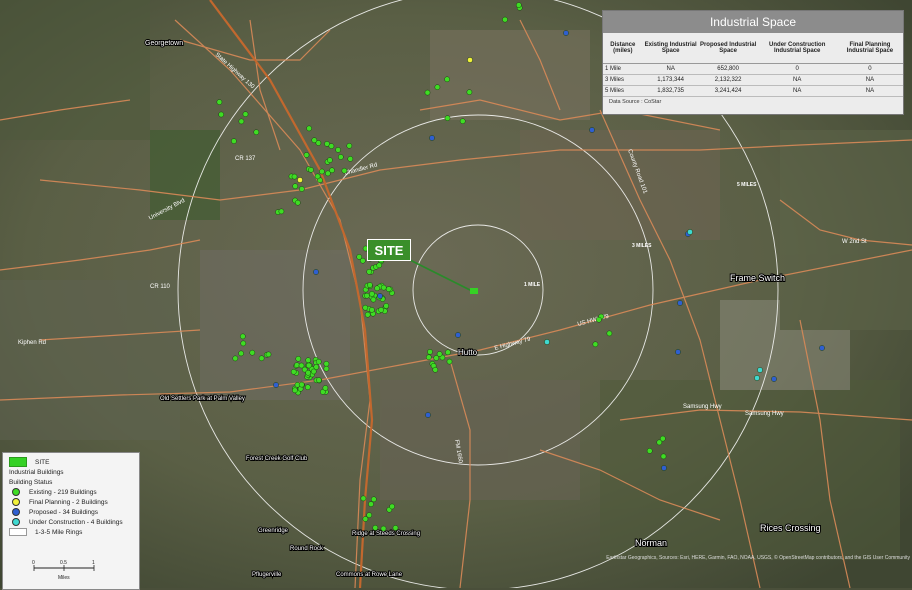  I want to click on site-label: SITE, so click(389, 250).